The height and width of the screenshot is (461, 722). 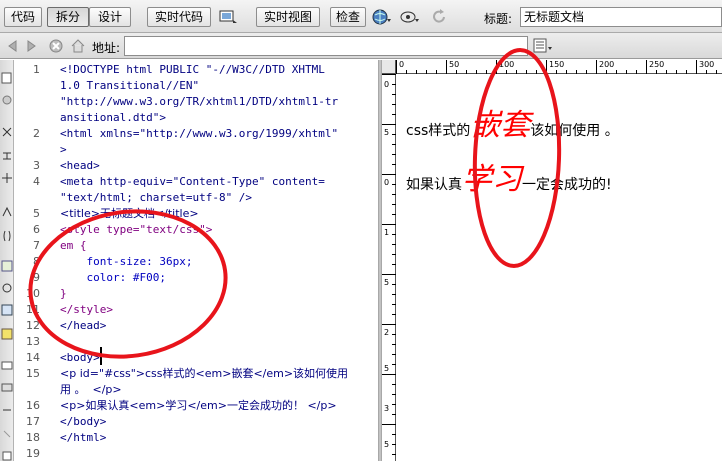 What do you see at coordinates (99, 277) in the screenshot?
I see `code-line: 9 color: #F00;` at bounding box center [99, 277].